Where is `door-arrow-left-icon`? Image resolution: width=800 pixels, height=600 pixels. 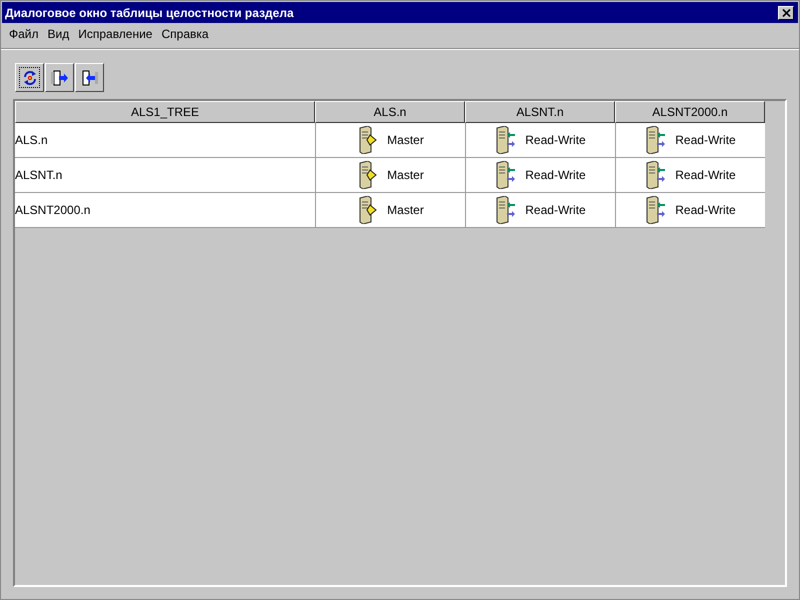 door-arrow-left-icon is located at coordinates (89, 78).